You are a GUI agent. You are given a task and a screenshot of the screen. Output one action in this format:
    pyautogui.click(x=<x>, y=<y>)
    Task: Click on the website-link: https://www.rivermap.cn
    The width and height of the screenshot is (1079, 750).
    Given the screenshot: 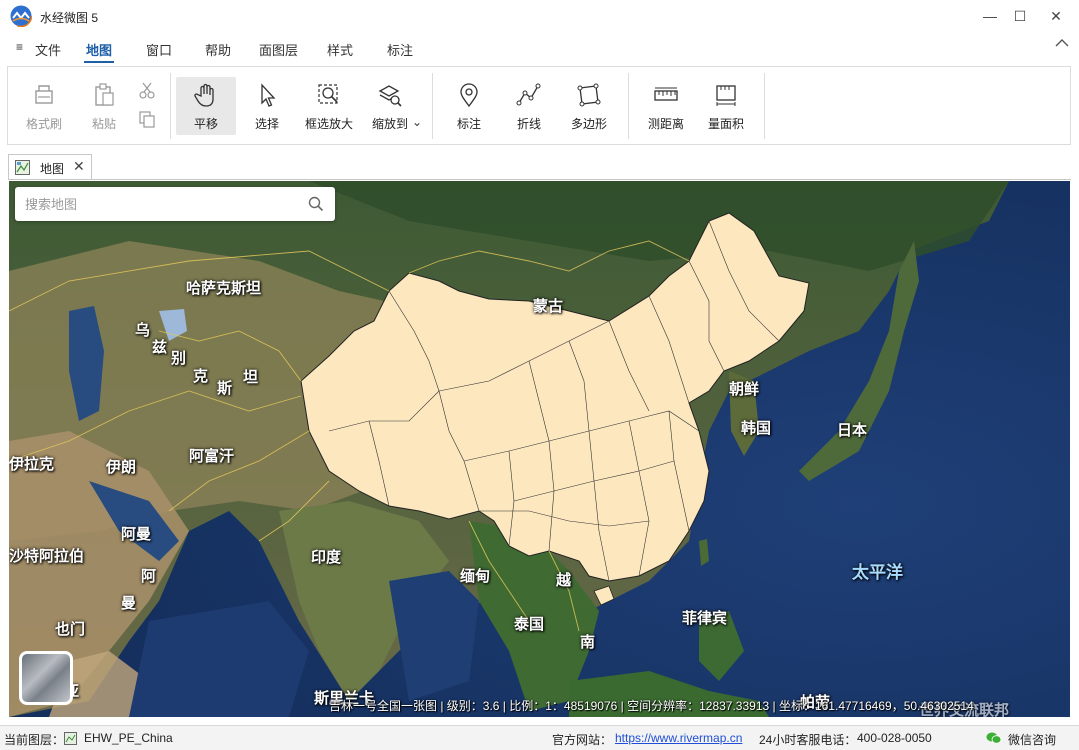 What is the action you would take?
    pyautogui.click(x=678, y=738)
    